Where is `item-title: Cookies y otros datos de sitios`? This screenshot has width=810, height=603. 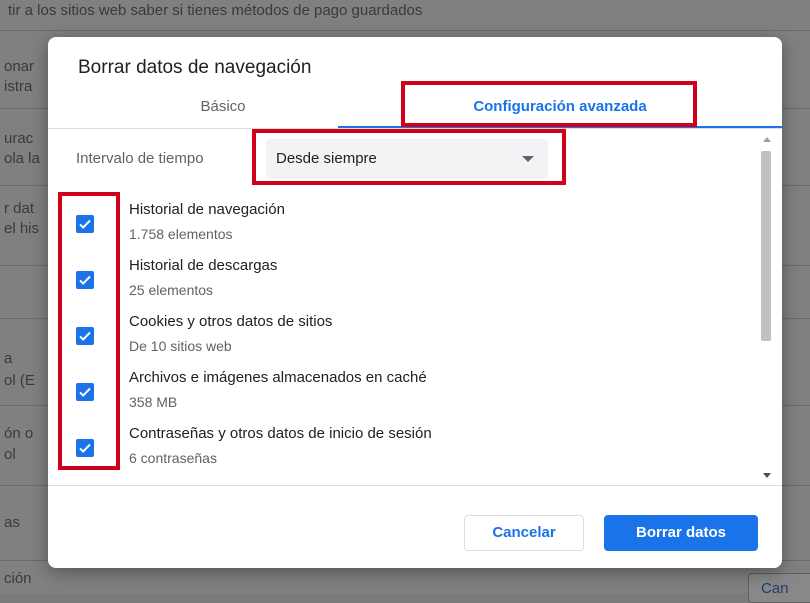 item-title: Cookies y otros datos de sitios is located at coordinates (231, 321).